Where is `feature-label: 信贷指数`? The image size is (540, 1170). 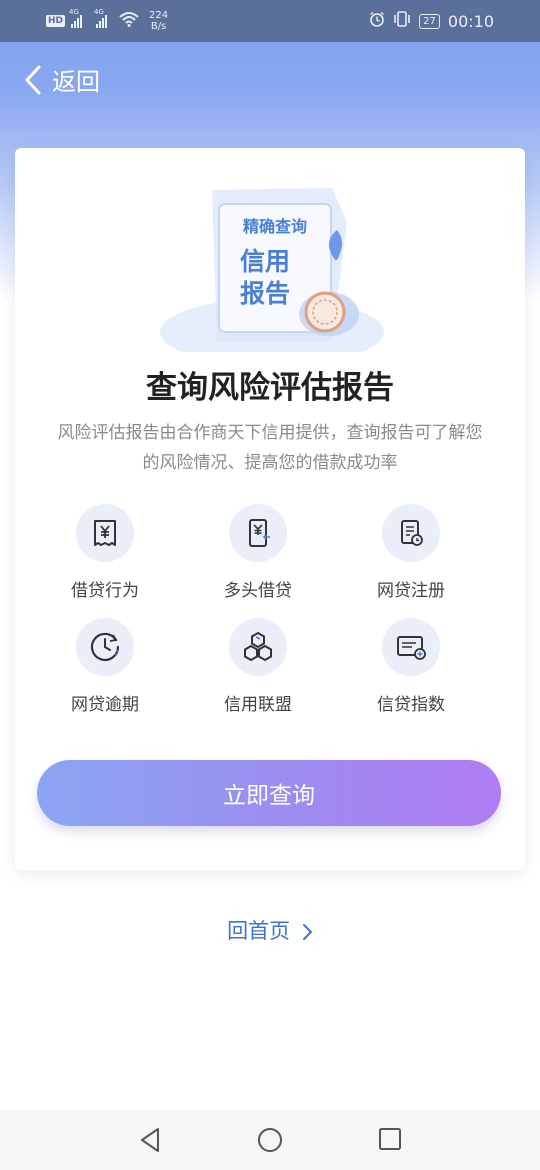
feature-label: 信贷指数 is located at coordinates (411, 705).